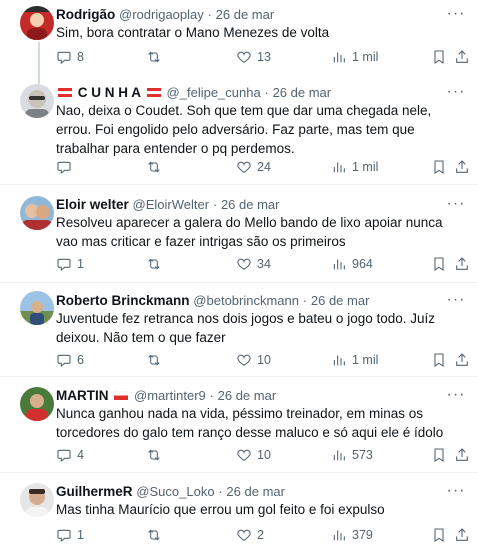 Image resolution: width=478 pixels, height=560 pixels. Describe the element at coordinates (66, 167) in the screenshot. I see `reply-button` at that location.